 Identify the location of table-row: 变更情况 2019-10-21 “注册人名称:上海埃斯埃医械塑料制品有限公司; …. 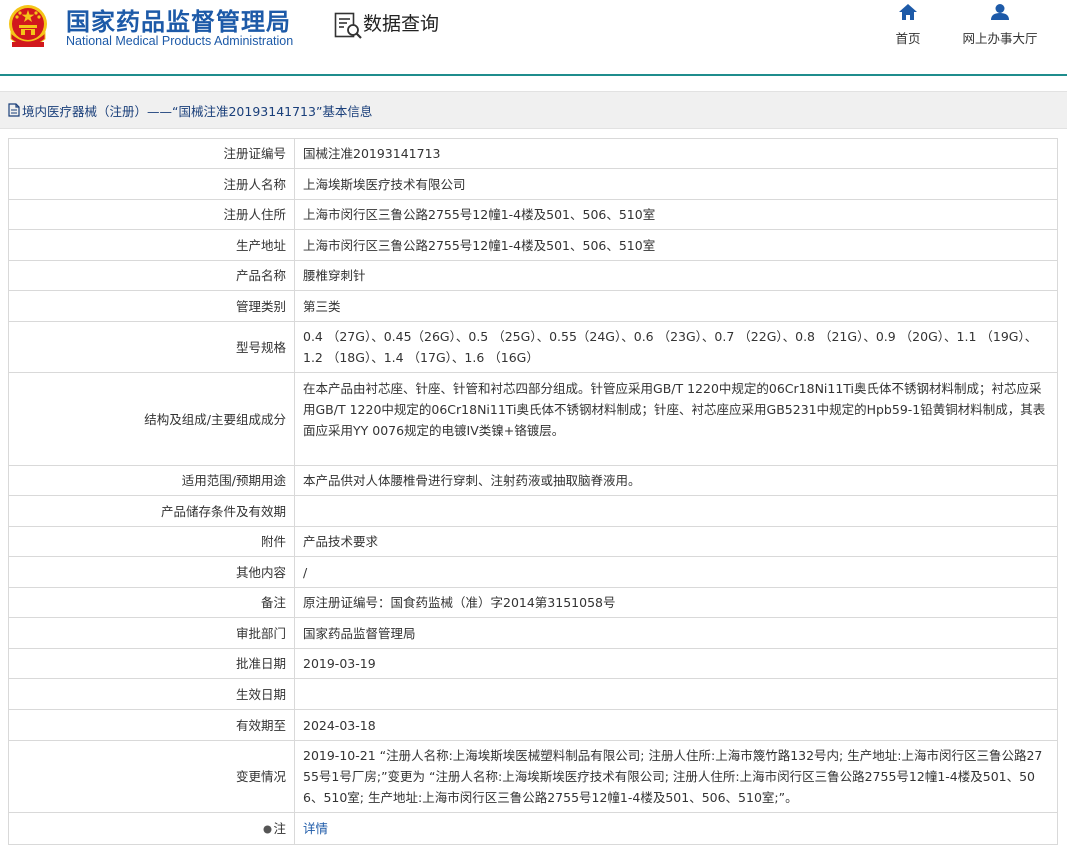
(533, 776).